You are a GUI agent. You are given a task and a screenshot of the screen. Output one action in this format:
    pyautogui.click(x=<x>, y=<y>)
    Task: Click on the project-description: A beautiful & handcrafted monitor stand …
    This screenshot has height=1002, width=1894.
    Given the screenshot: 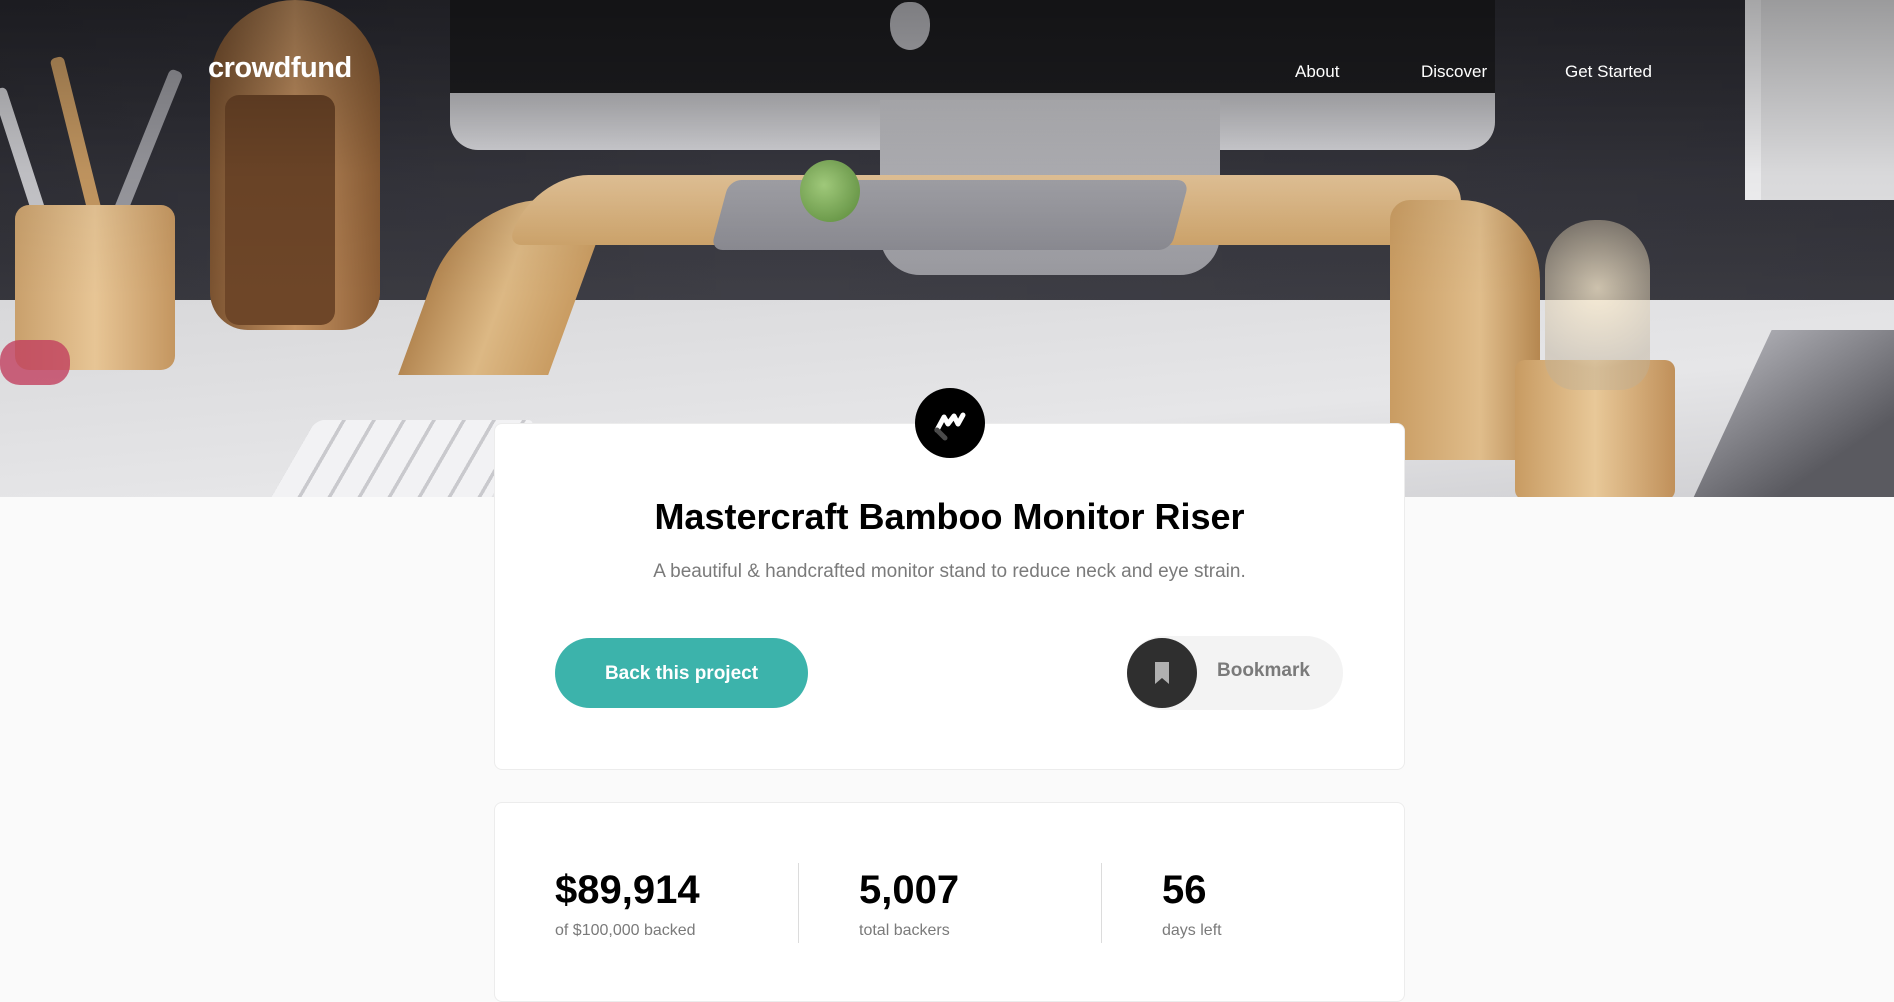 What is the action you would take?
    pyautogui.click(x=949, y=571)
    